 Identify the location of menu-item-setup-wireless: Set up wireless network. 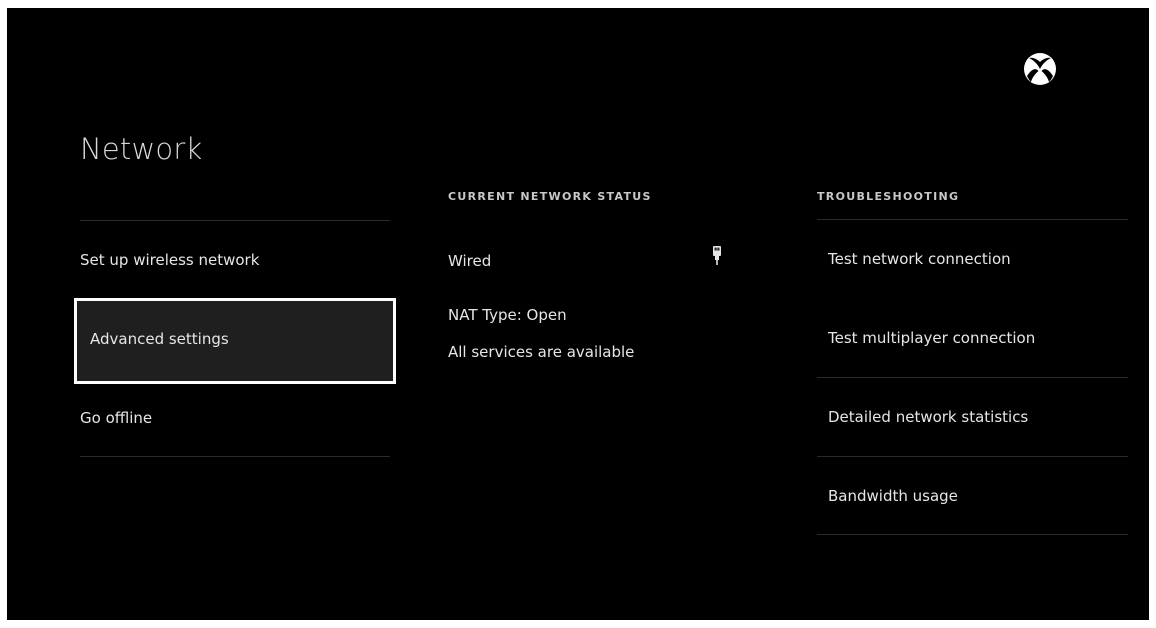
(235, 259).